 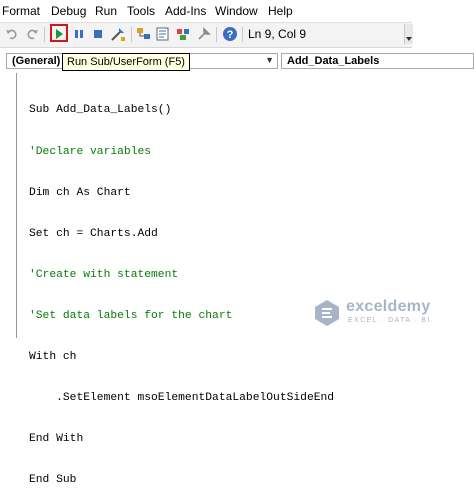 I want to click on menu-format: Format, so click(x=21, y=11).